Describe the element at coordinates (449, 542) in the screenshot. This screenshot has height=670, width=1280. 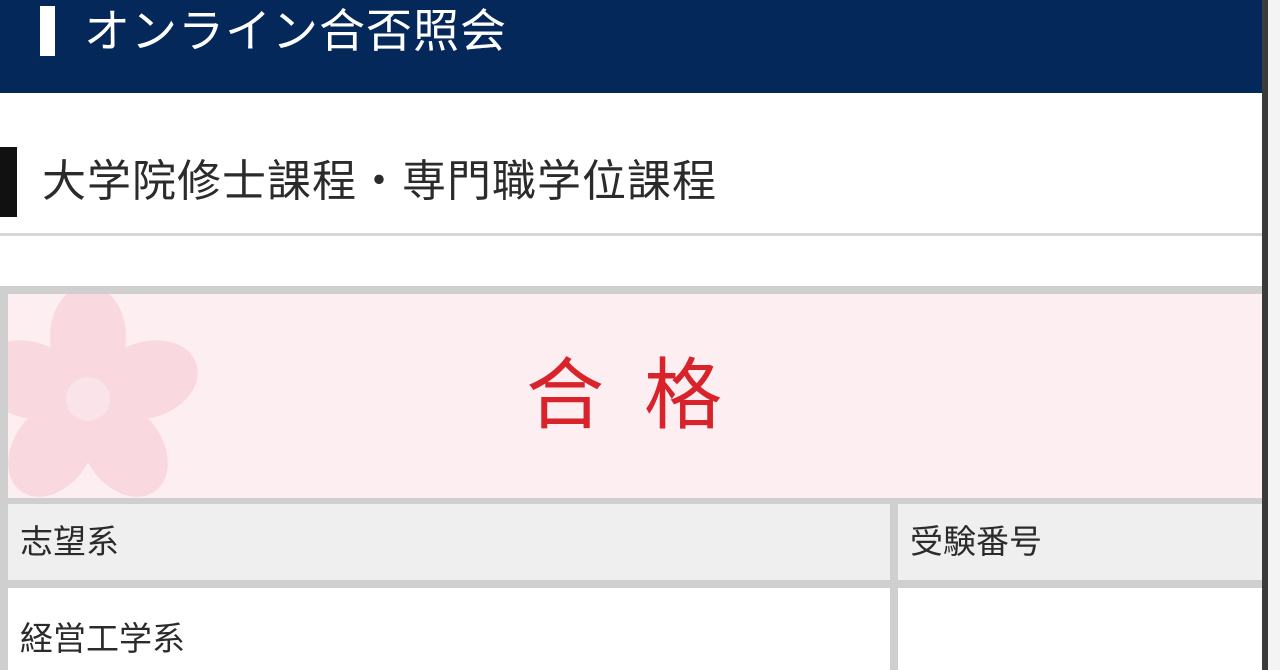
I see `table-header-department: 志望系` at that location.